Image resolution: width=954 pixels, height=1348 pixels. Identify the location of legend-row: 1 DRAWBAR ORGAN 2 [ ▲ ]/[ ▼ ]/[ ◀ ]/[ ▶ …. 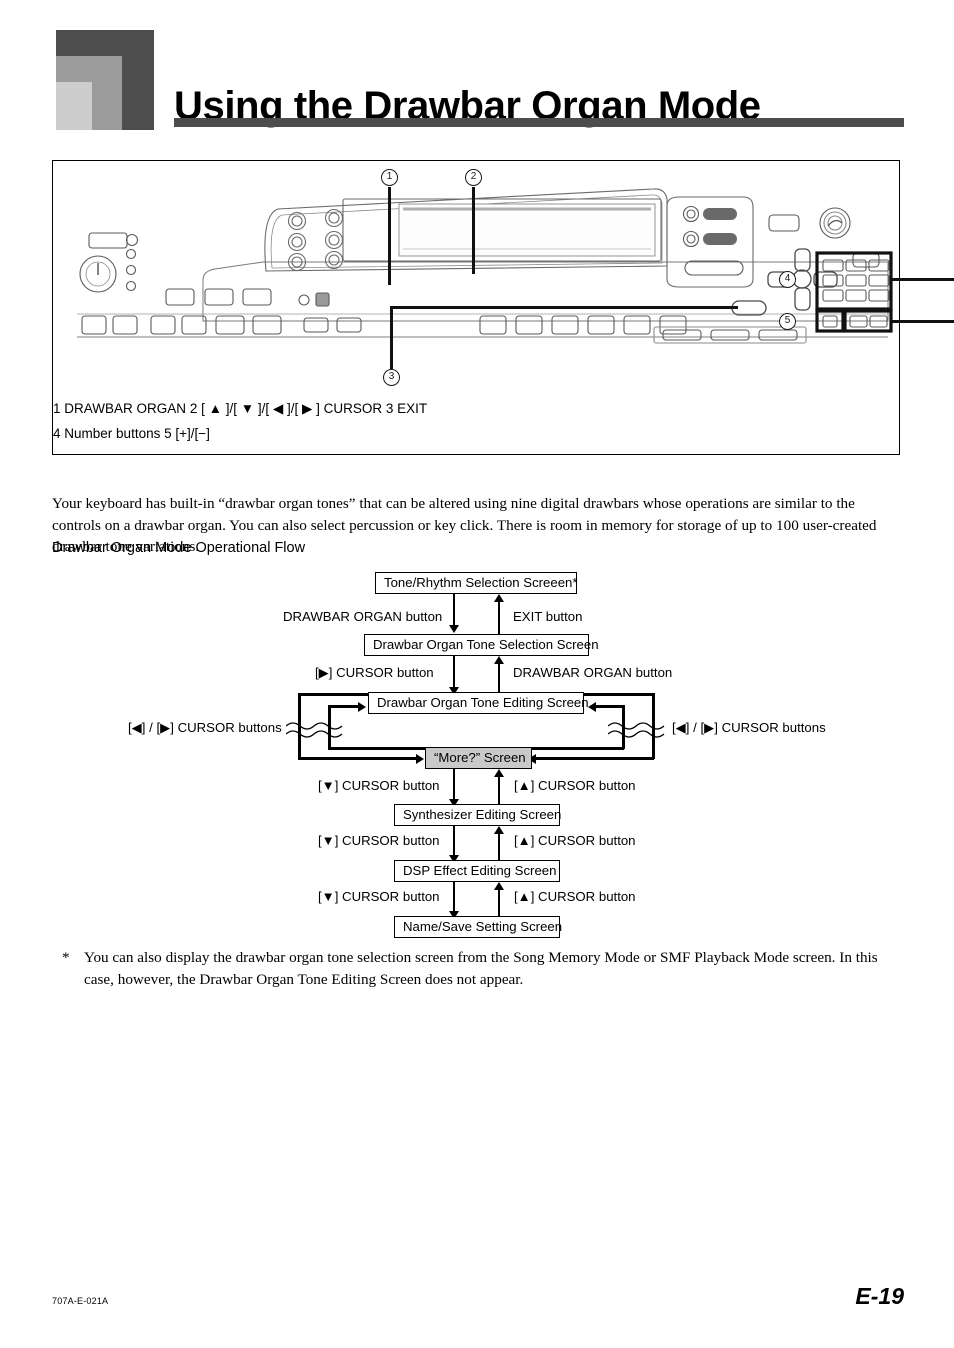
(477, 413).